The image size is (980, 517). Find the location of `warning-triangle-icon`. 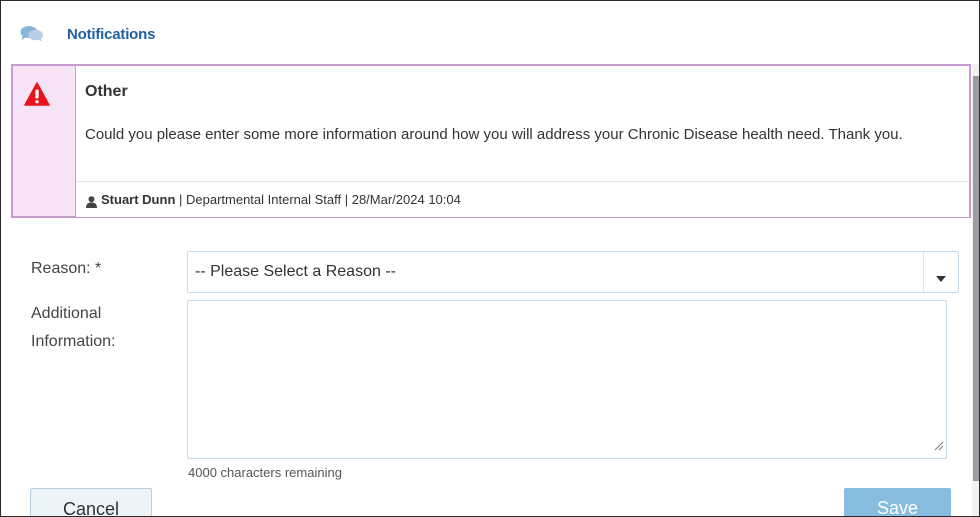

warning-triangle-icon is located at coordinates (37, 96).